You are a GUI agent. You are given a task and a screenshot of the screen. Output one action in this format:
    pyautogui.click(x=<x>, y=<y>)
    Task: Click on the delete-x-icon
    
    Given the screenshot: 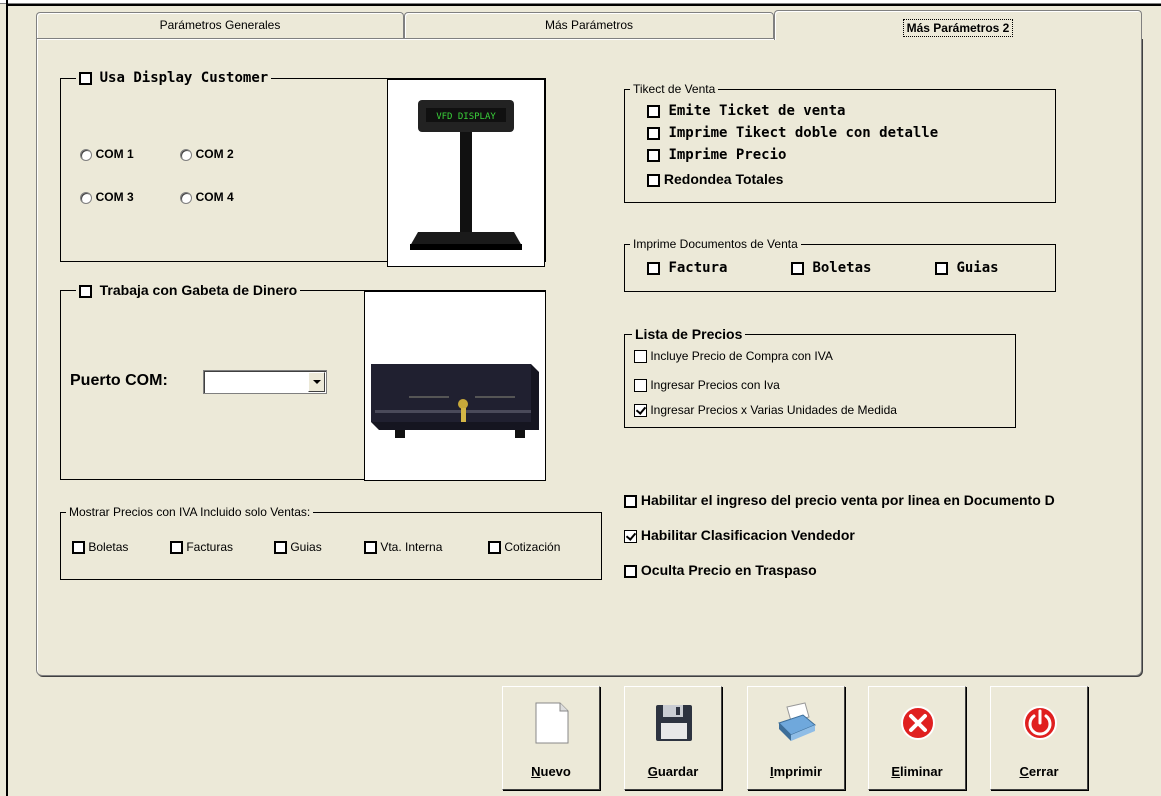 What is the action you would take?
    pyautogui.click(x=918, y=723)
    